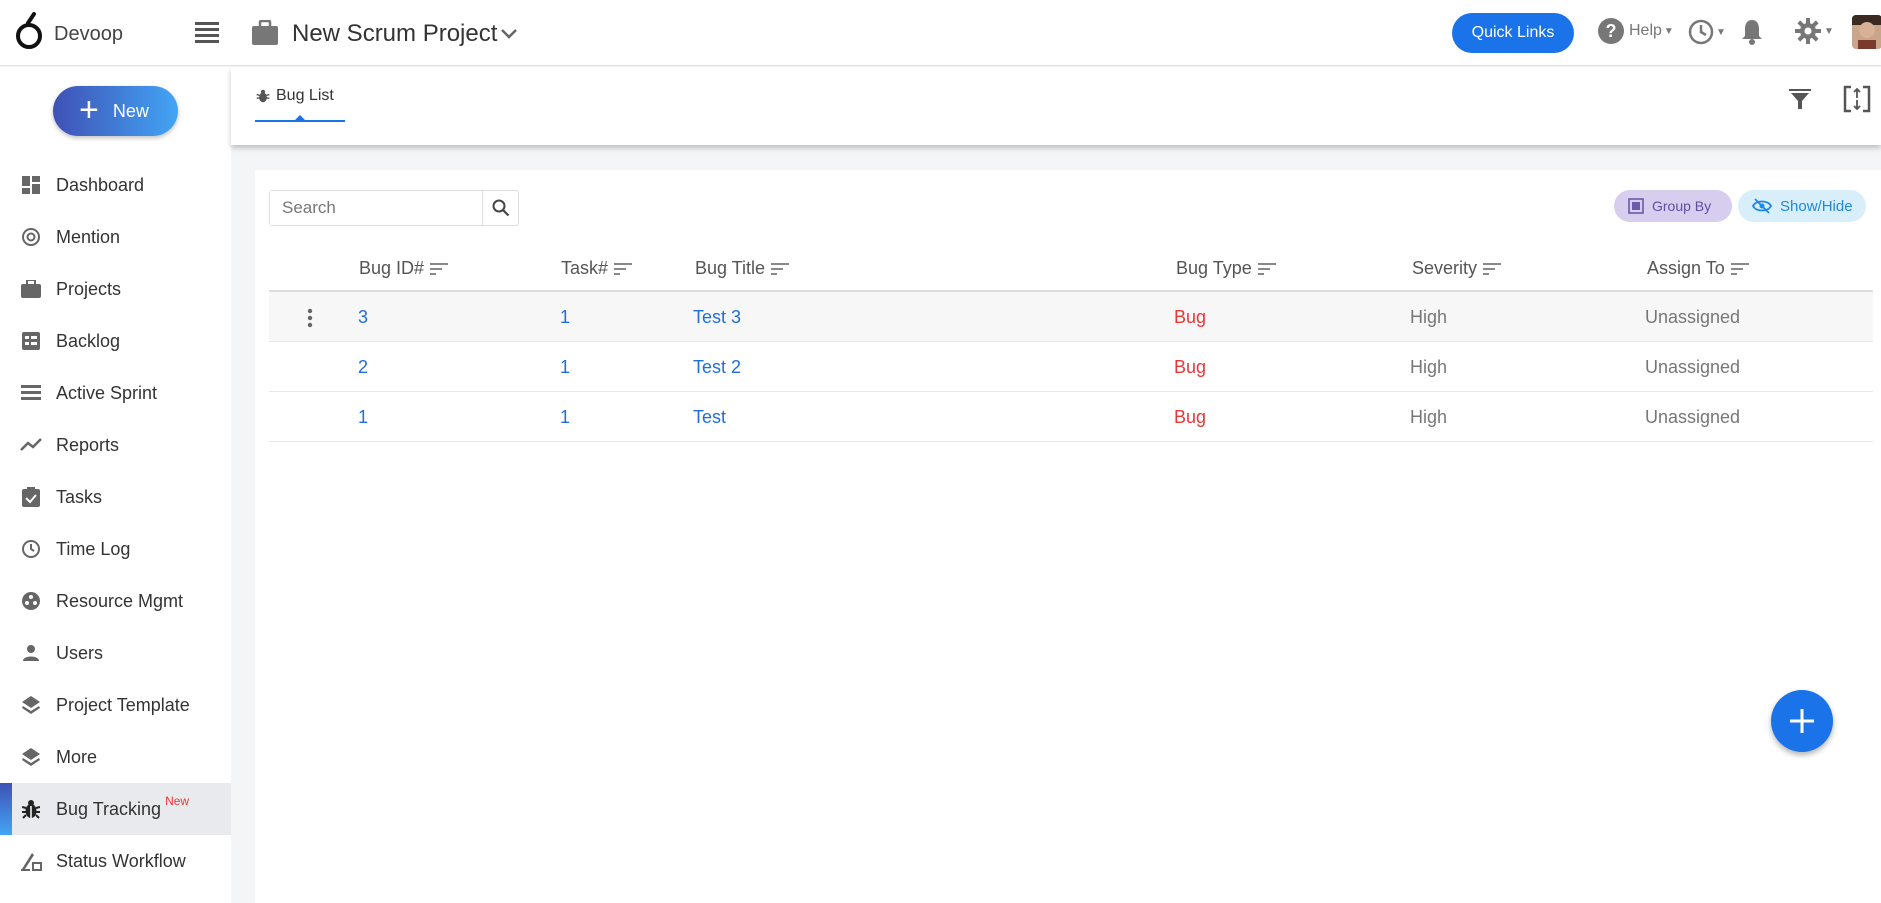 This screenshot has width=1881, height=903. I want to click on app-logo: Devoop, so click(68, 32).